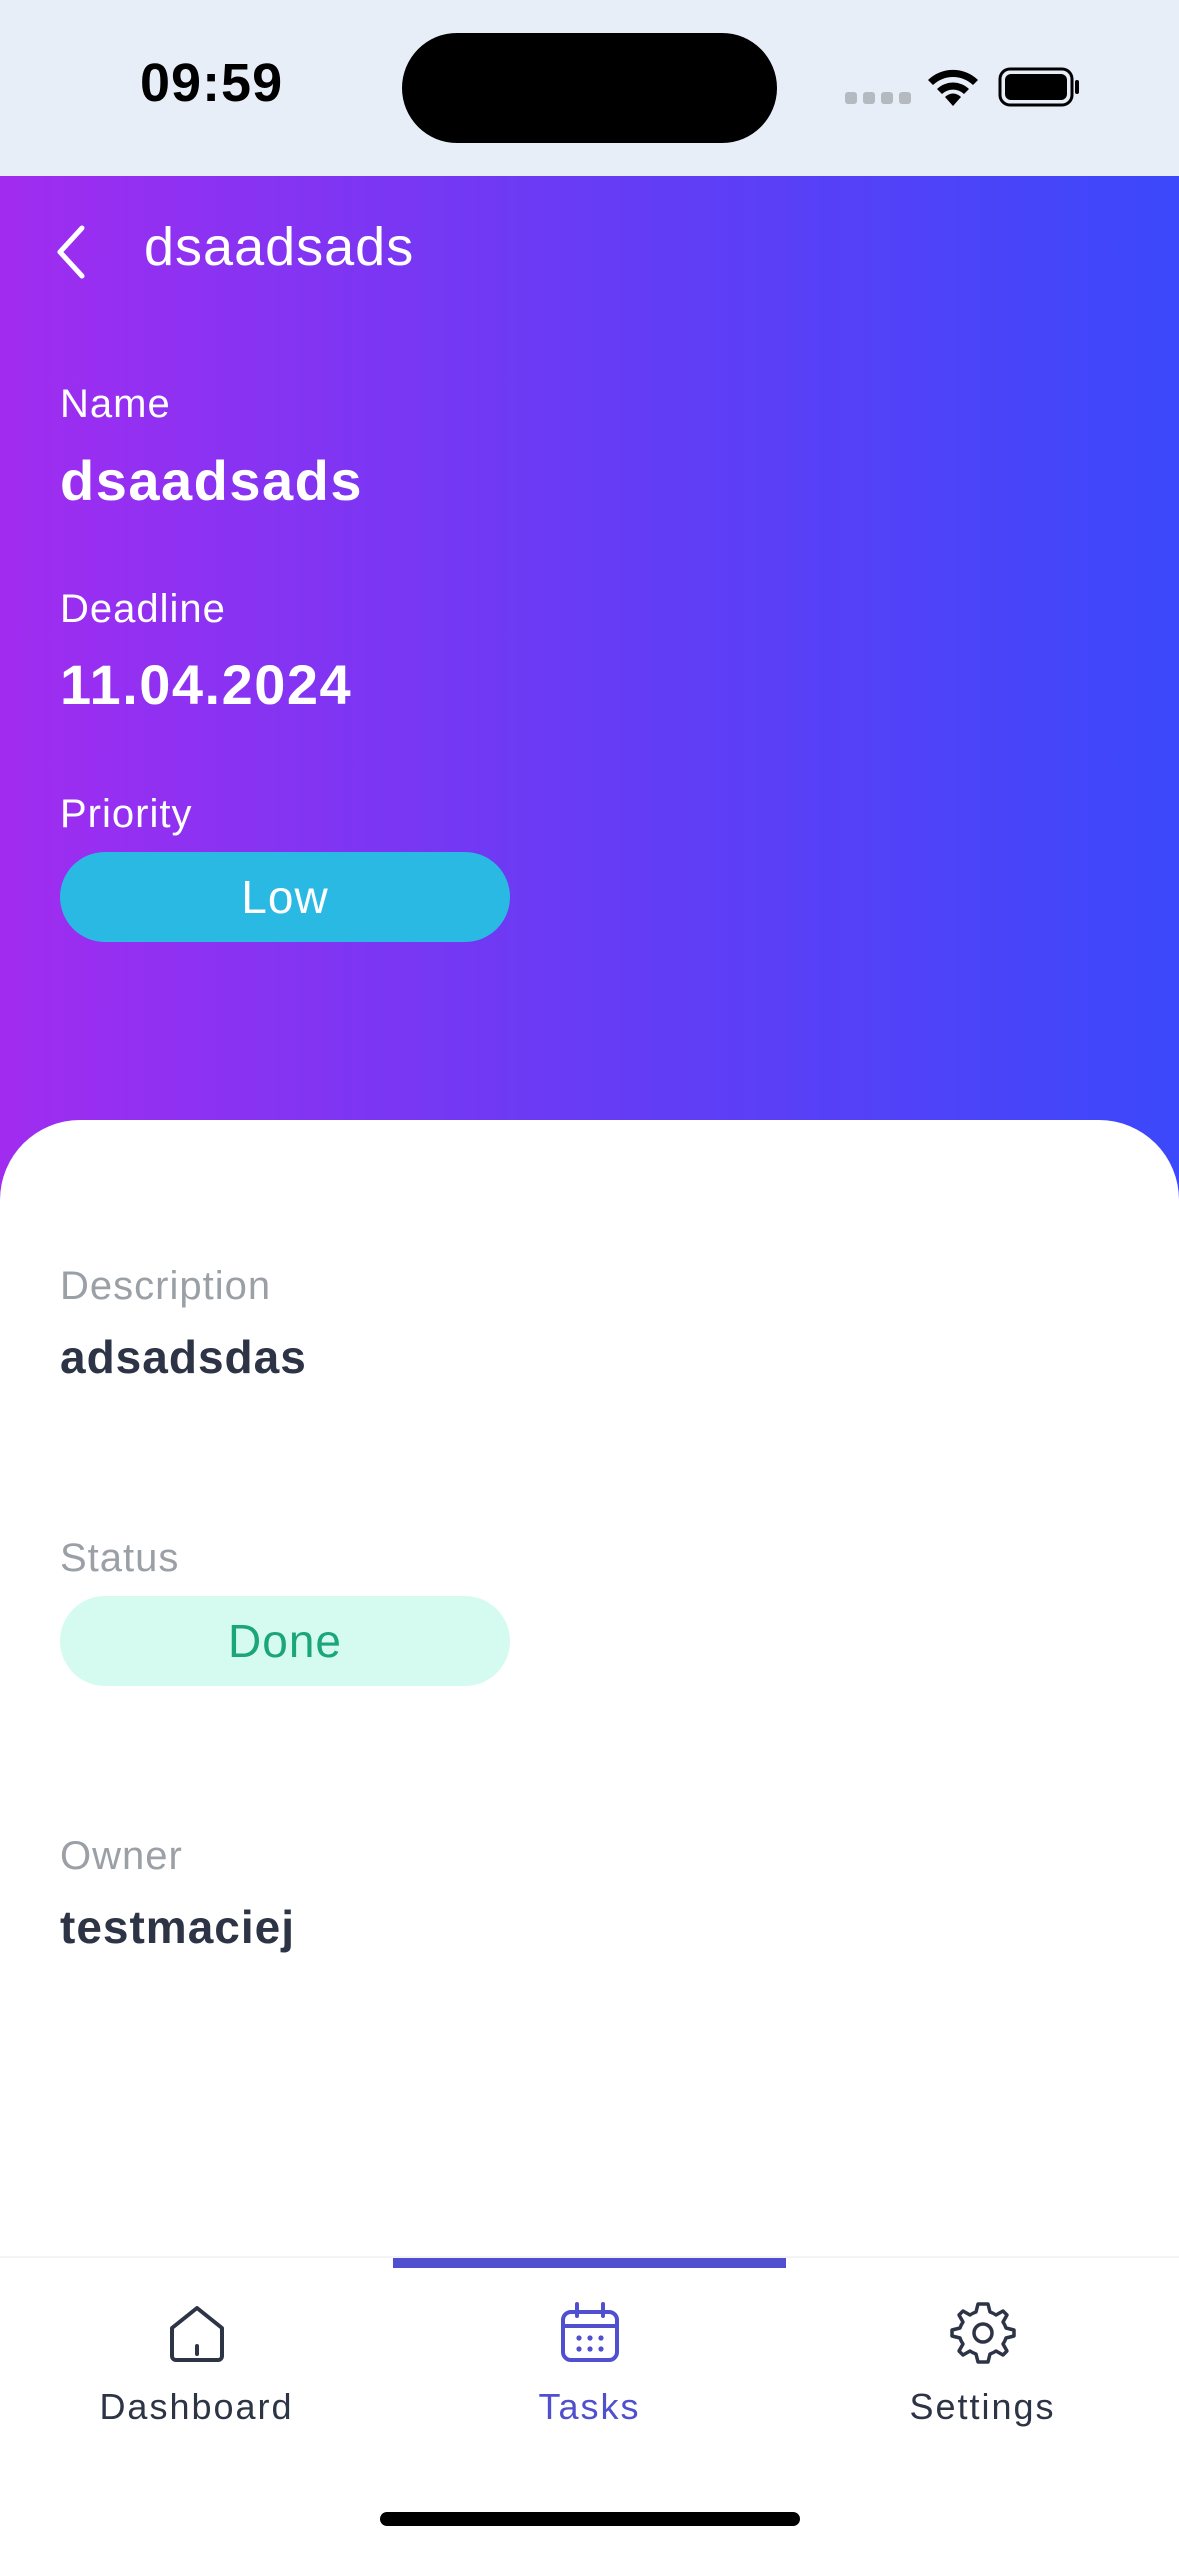  I want to click on tab-tasks-label: Tasks, so click(589, 2406).